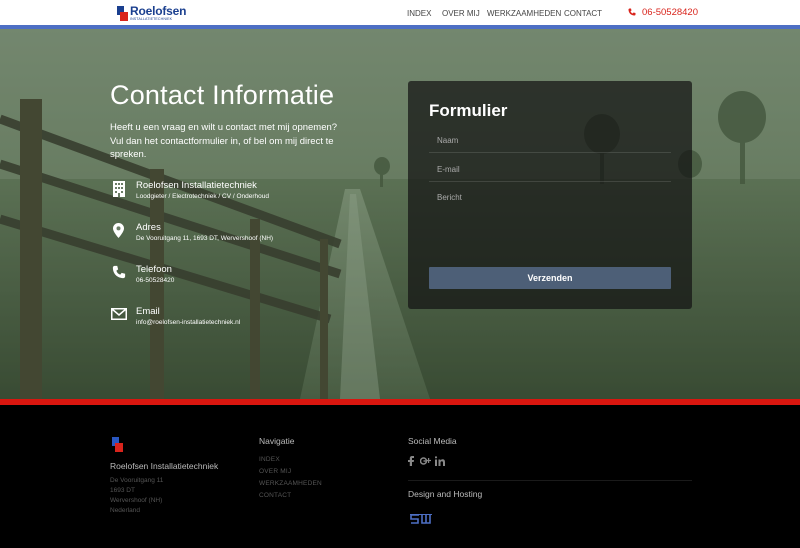 The image size is (800, 548). What do you see at coordinates (155, 280) in the screenshot?
I see `phone-value: 06-50528420` at bounding box center [155, 280].